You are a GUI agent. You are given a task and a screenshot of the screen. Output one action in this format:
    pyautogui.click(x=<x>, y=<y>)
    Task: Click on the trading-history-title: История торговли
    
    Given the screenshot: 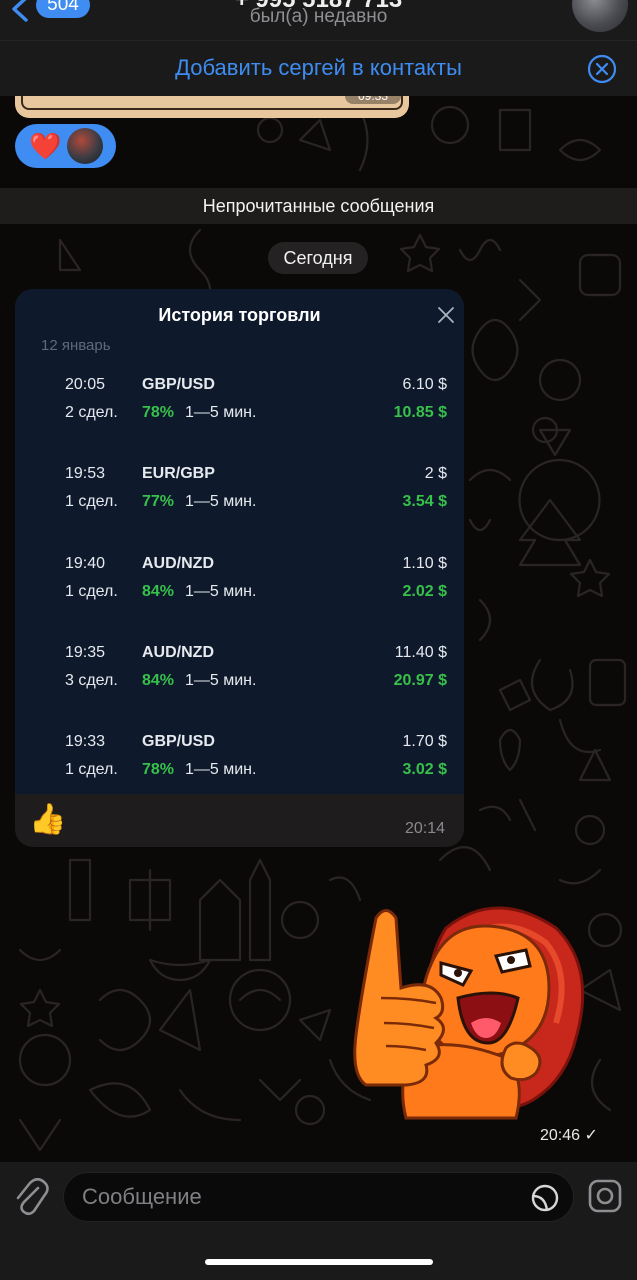 What is the action you would take?
    pyautogui.click(x=239, y=315)
    